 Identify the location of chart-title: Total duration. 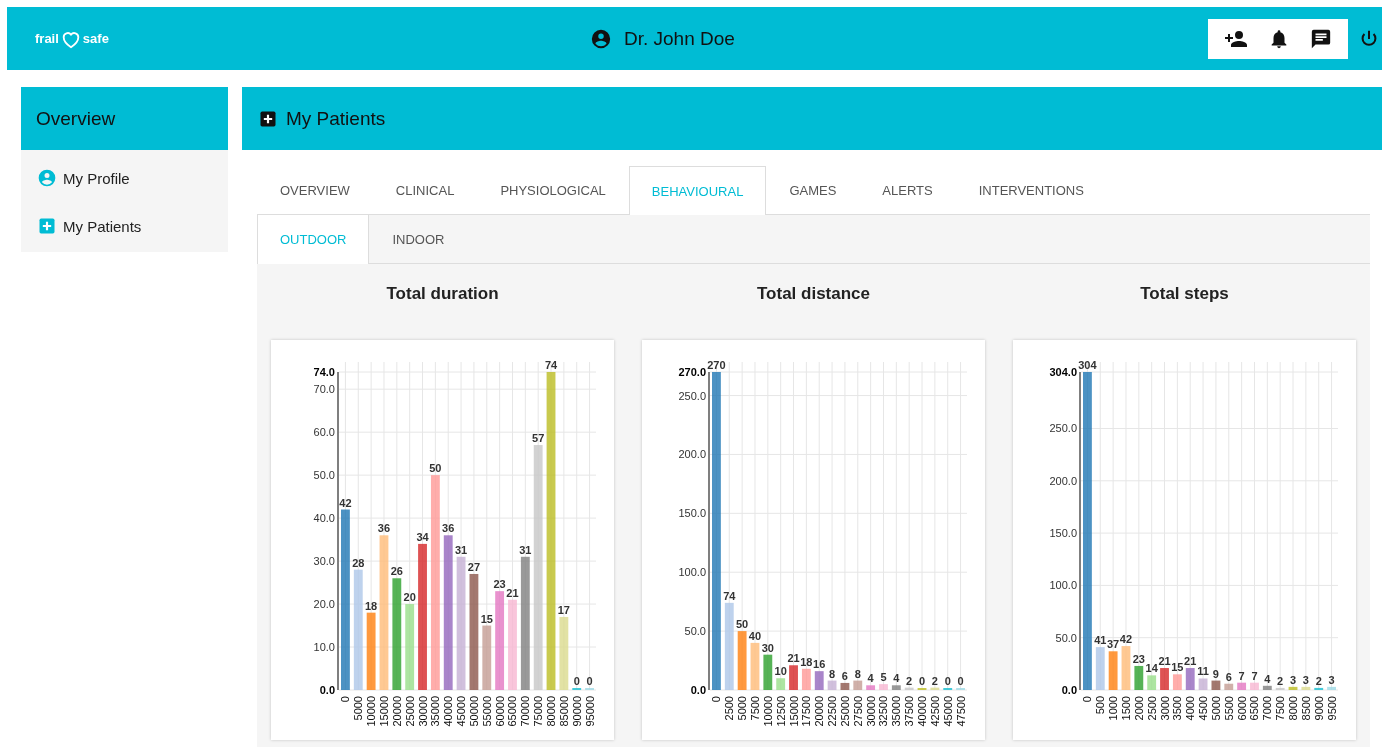
(442, 294).